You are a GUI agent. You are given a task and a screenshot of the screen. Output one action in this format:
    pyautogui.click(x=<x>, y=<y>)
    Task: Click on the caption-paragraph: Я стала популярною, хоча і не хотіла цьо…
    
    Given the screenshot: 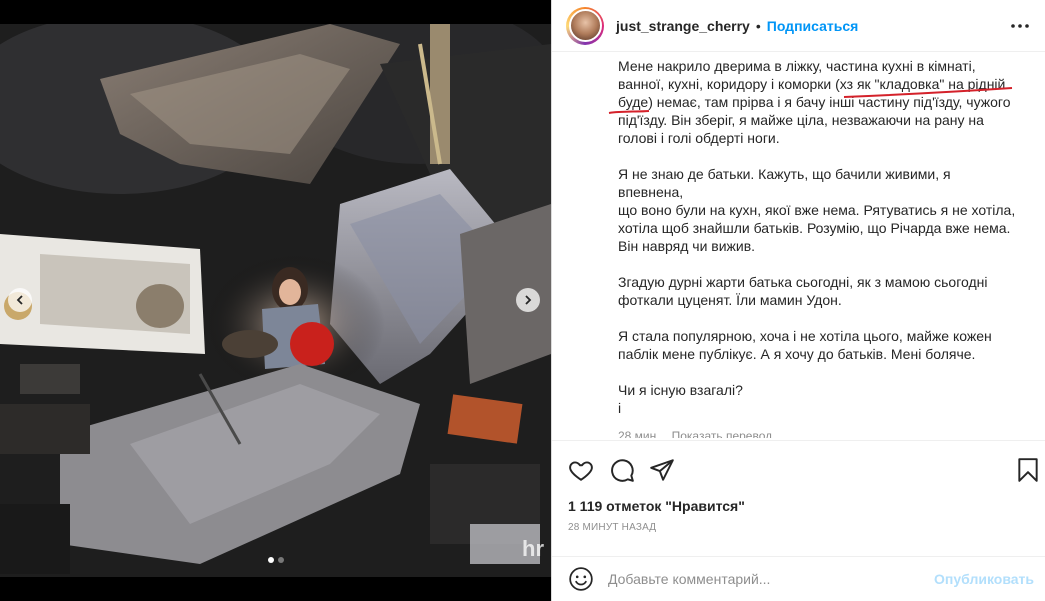 What is the action you would take?
    pyautogui.click(x=817, y=345)
    